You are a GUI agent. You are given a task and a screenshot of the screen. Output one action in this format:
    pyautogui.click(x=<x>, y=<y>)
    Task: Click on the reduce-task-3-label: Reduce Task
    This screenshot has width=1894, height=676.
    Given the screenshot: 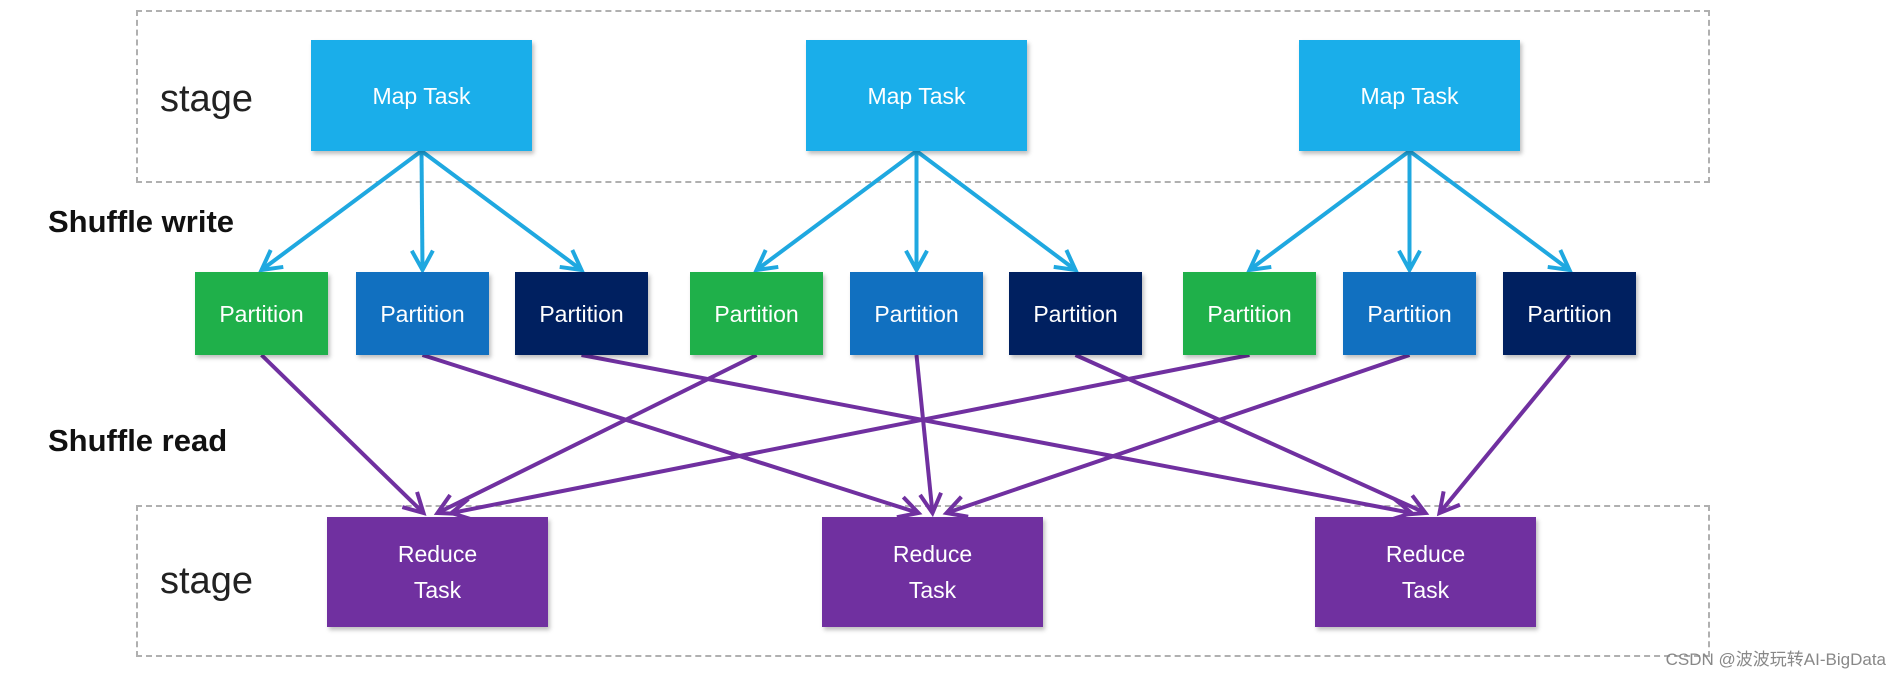 What is the action you would take?
    pyautogui.click(x=1425, y=572)
    